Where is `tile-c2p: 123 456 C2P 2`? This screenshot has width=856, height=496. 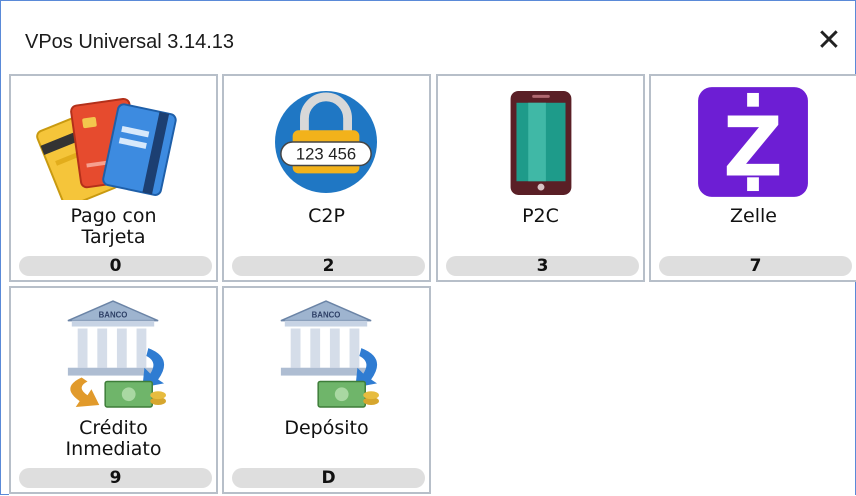 tile-c2p: 123 456 C2P 2 is located at coordinates (326, 178).